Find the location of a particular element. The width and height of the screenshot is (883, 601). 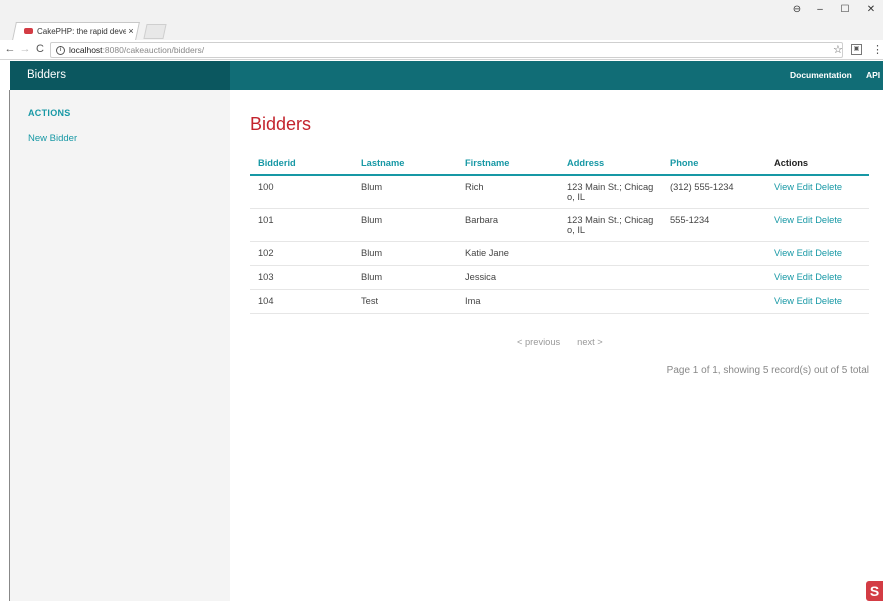

minimize-button: – is located at coordinates (820, 9).